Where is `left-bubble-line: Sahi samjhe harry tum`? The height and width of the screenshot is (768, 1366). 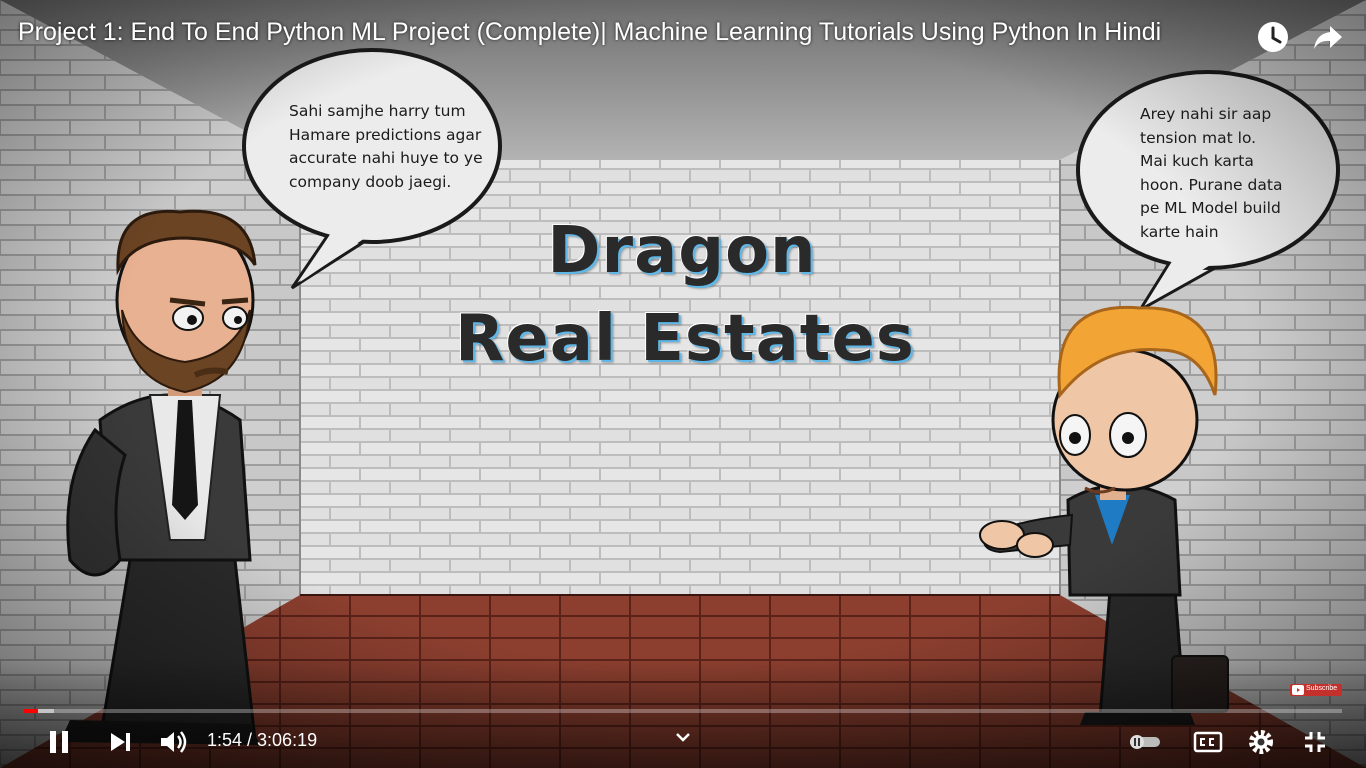 left-bubble-line: Sahi samjhe harry tum is located at coordinates (377, 111).